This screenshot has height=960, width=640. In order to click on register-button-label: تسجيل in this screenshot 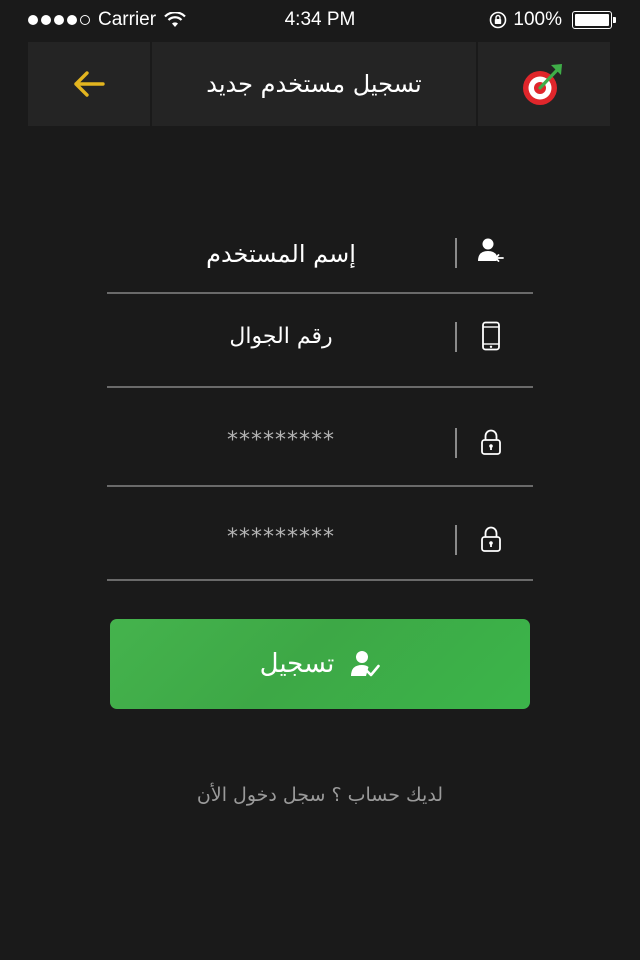, I will do `click(297, 664)`.